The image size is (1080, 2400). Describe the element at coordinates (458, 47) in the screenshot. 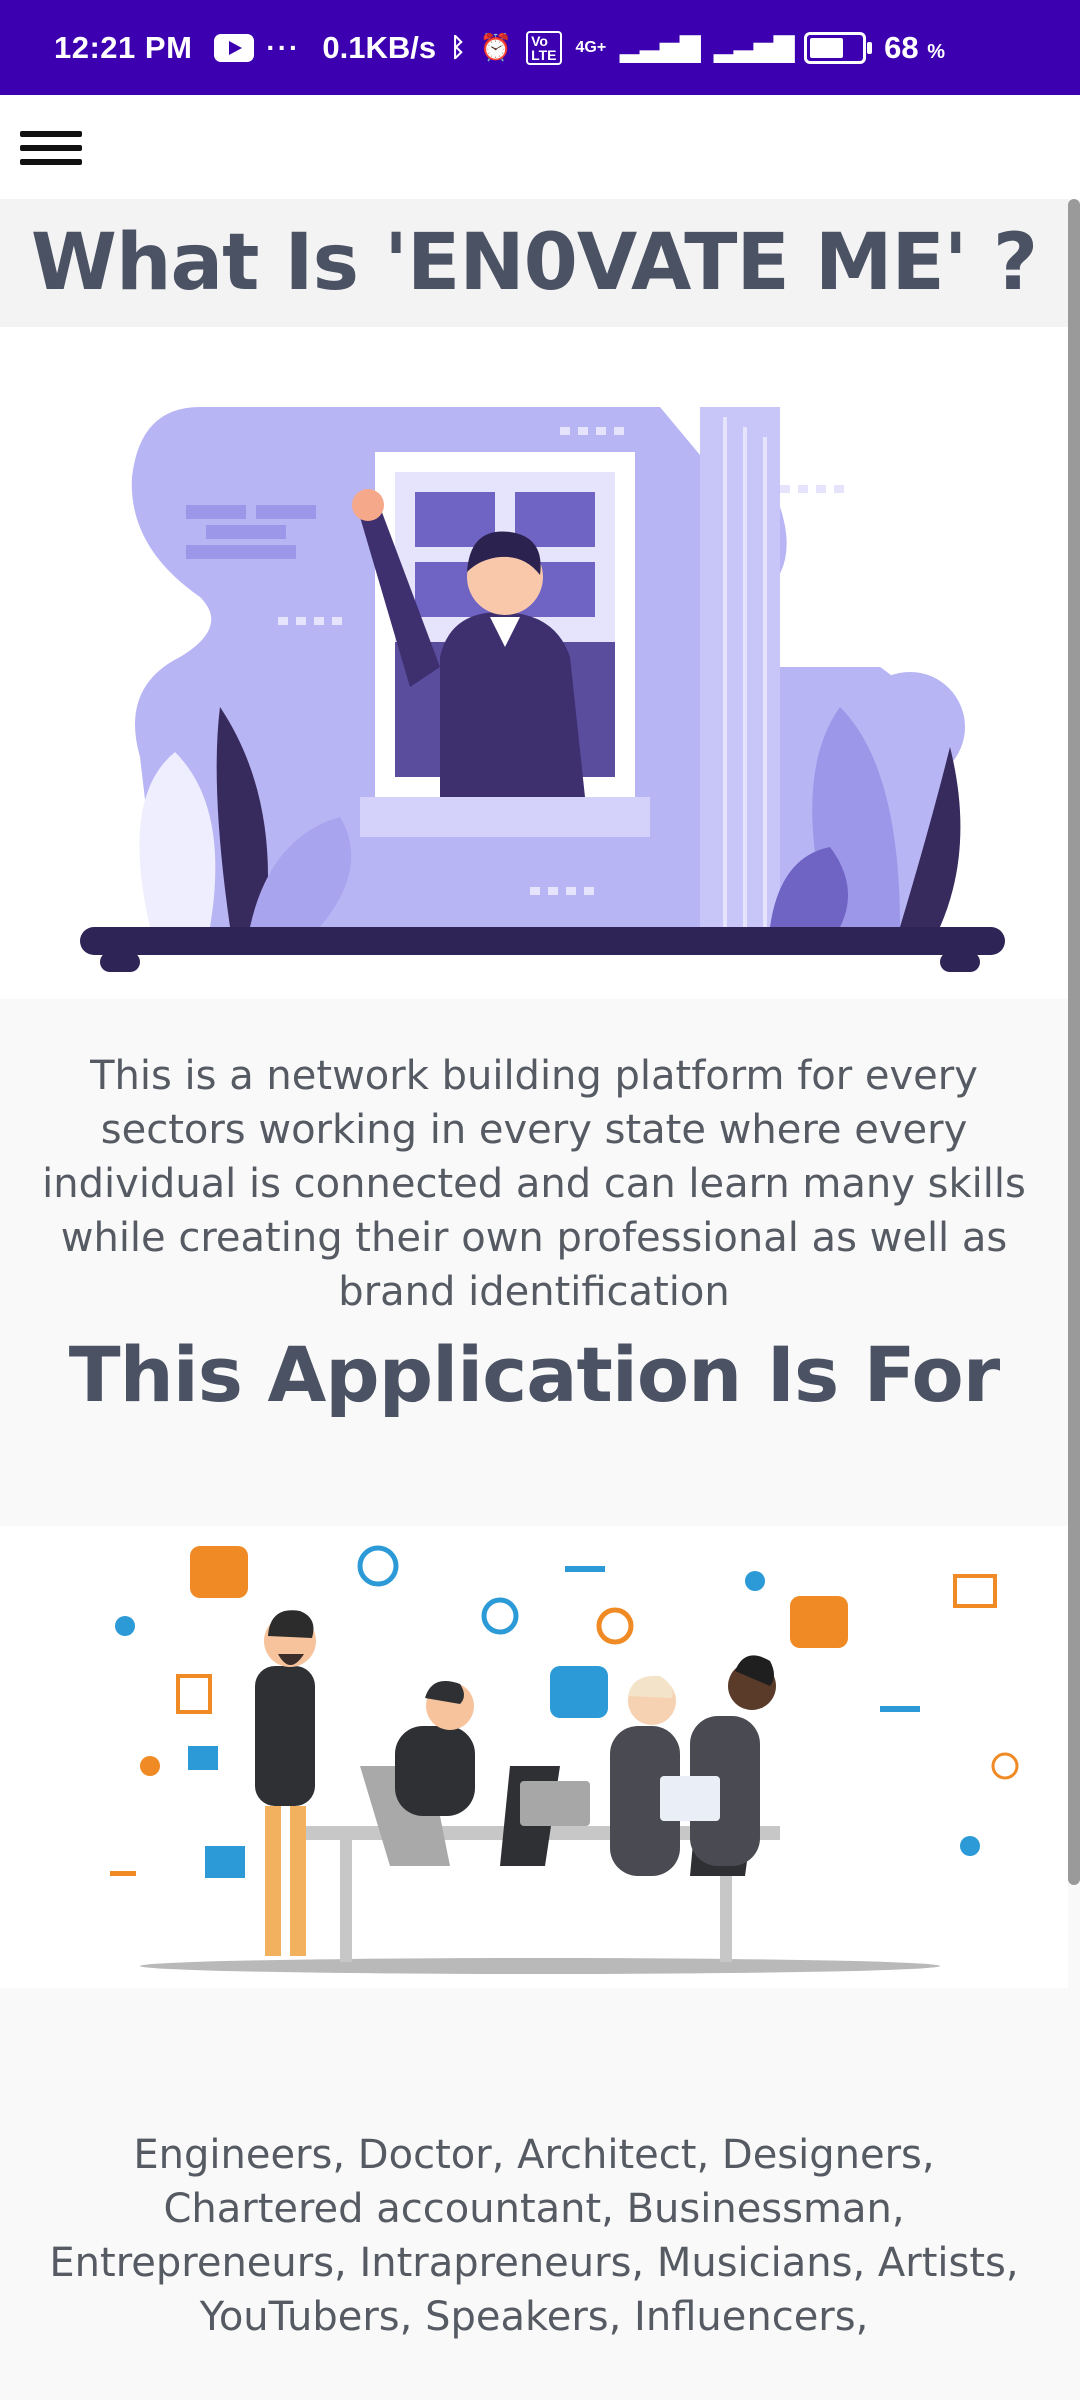

I see `bluetooth-icon: ᛒ` at that location.